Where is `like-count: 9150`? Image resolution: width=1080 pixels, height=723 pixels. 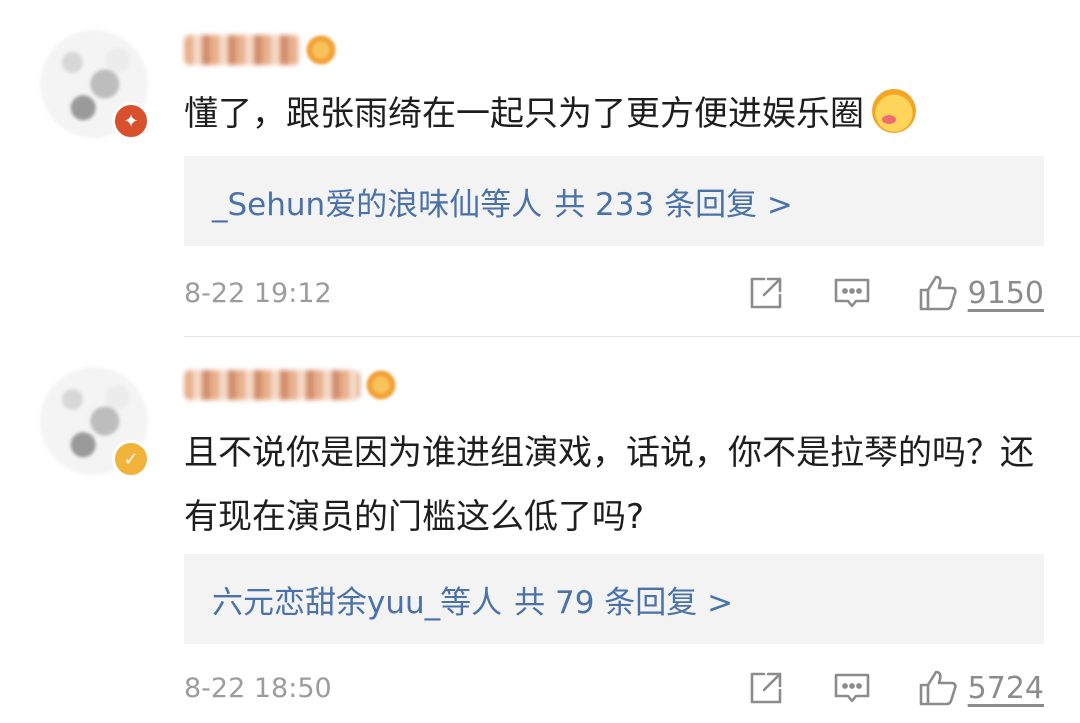
like-count: 9150 is located at coordinates (1006, 293).